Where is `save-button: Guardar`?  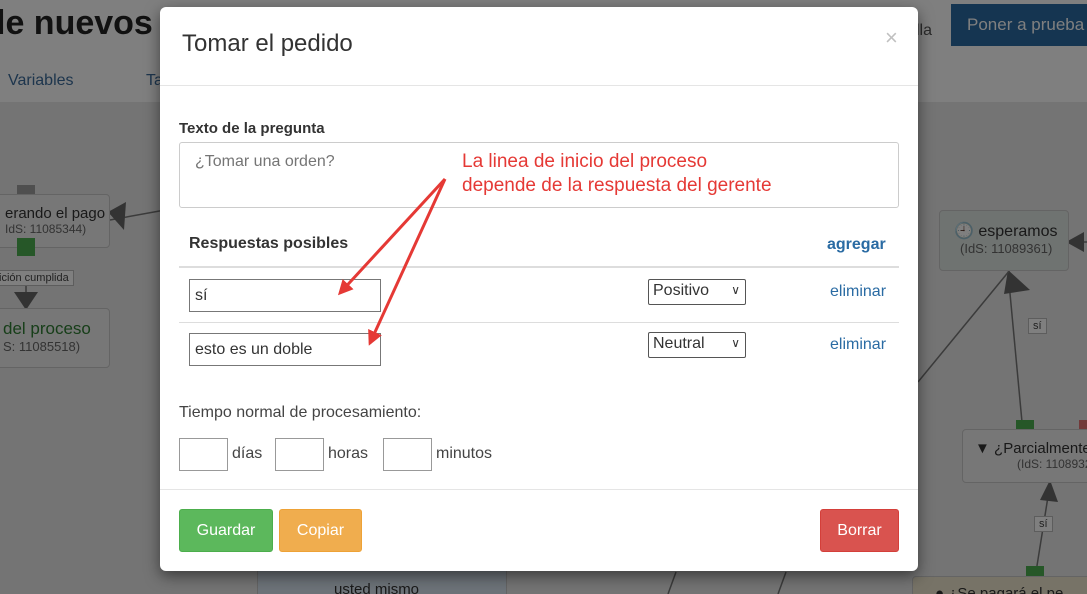 save-button: Guardar is located at coordinates (226, 530).